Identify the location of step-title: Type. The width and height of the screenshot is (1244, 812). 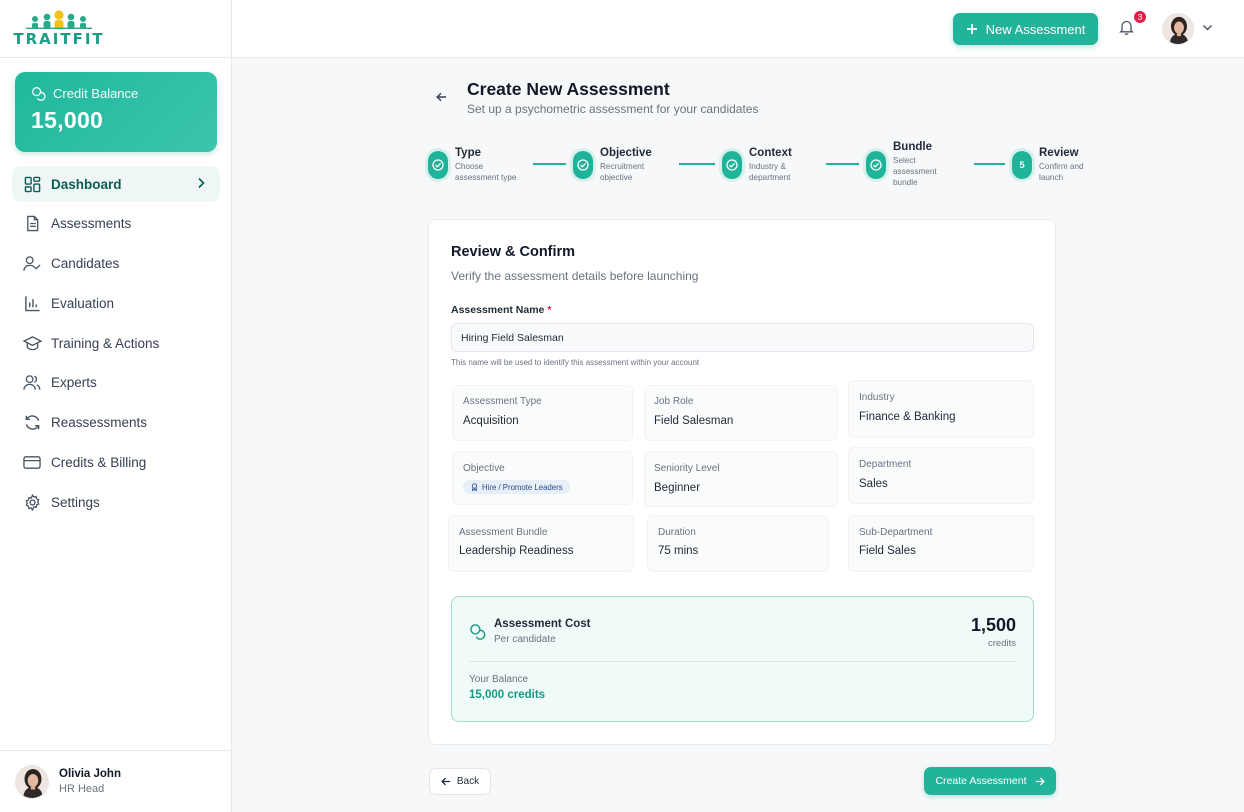
(468, 153).